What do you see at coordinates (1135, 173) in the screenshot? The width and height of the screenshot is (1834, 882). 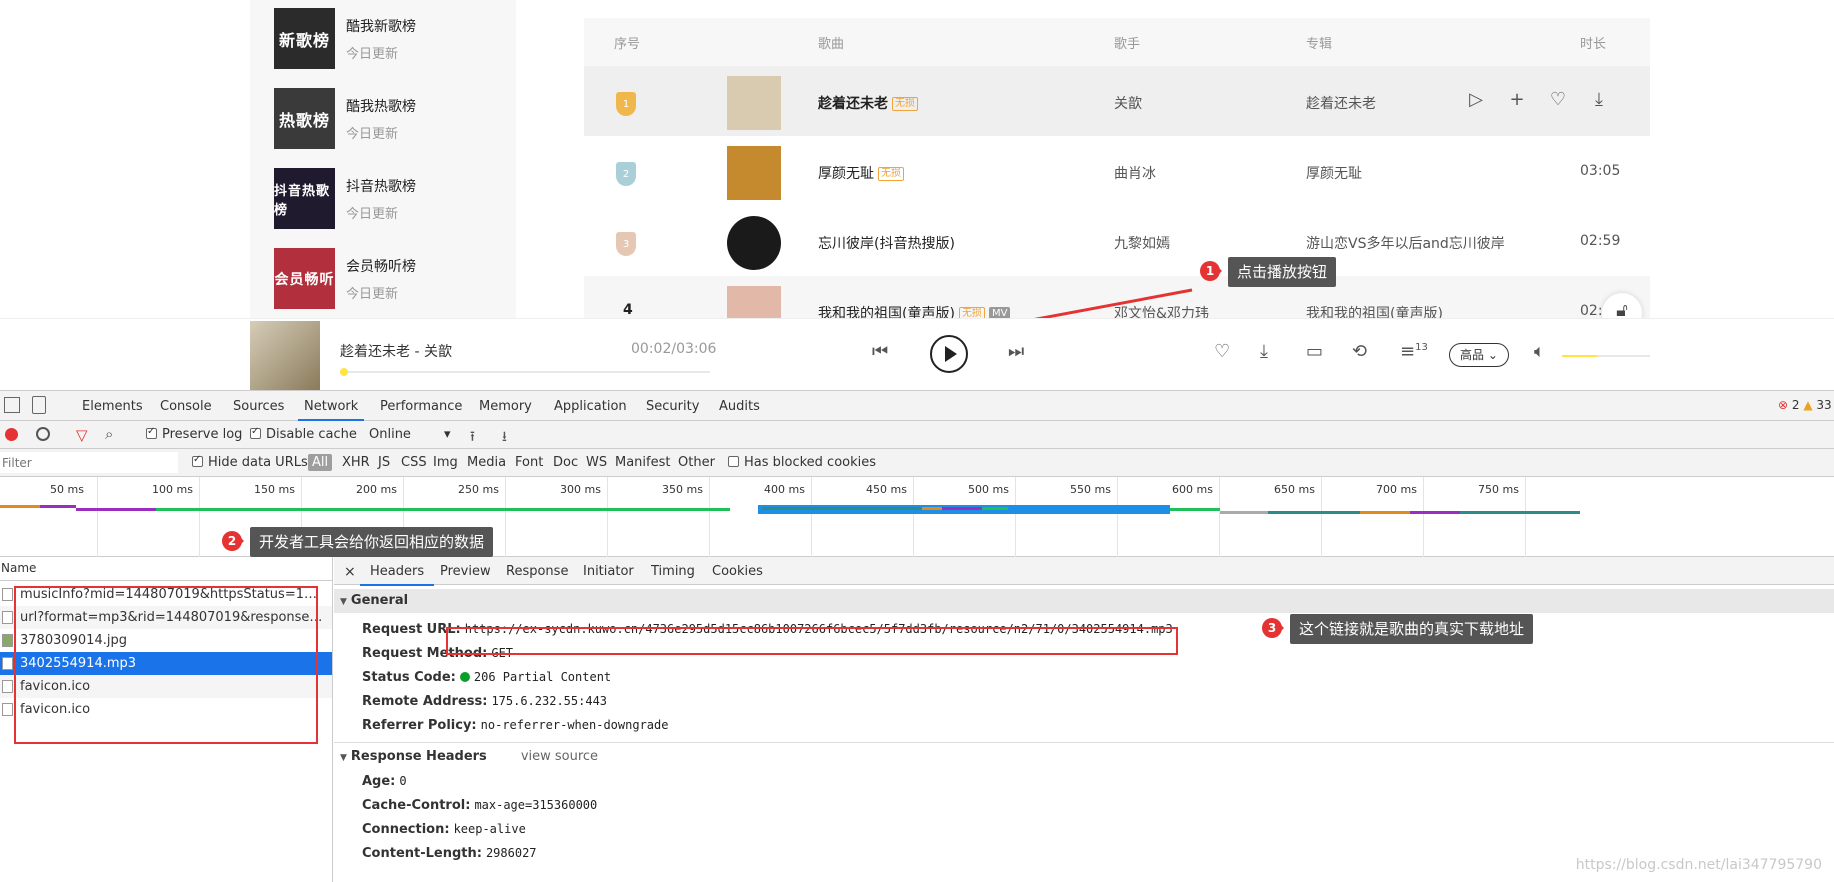 I see `song-artist: 曲肖冰` at bounding box center [1135, 173].